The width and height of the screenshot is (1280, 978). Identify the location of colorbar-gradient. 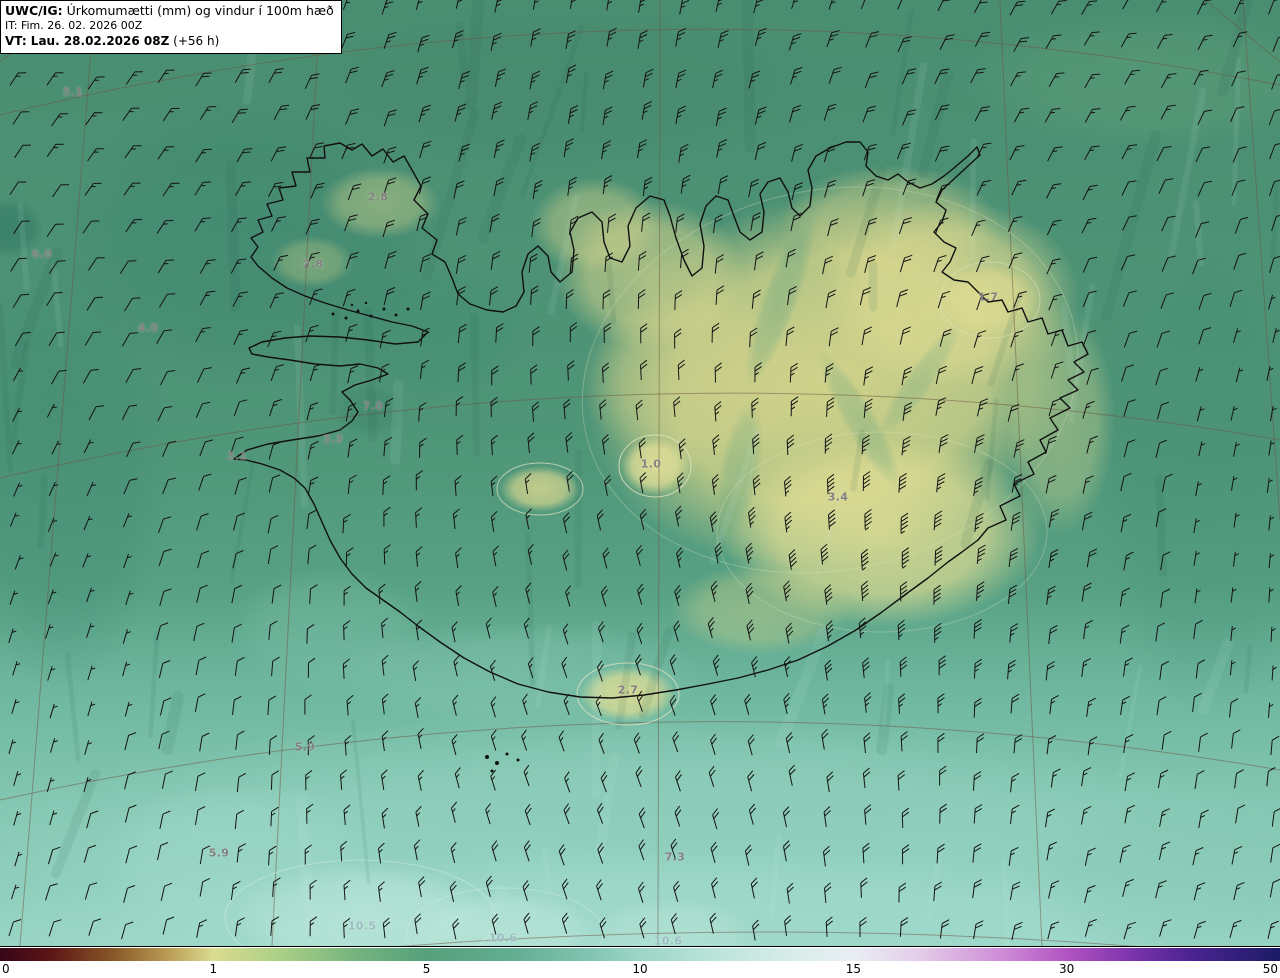
(640, 954).